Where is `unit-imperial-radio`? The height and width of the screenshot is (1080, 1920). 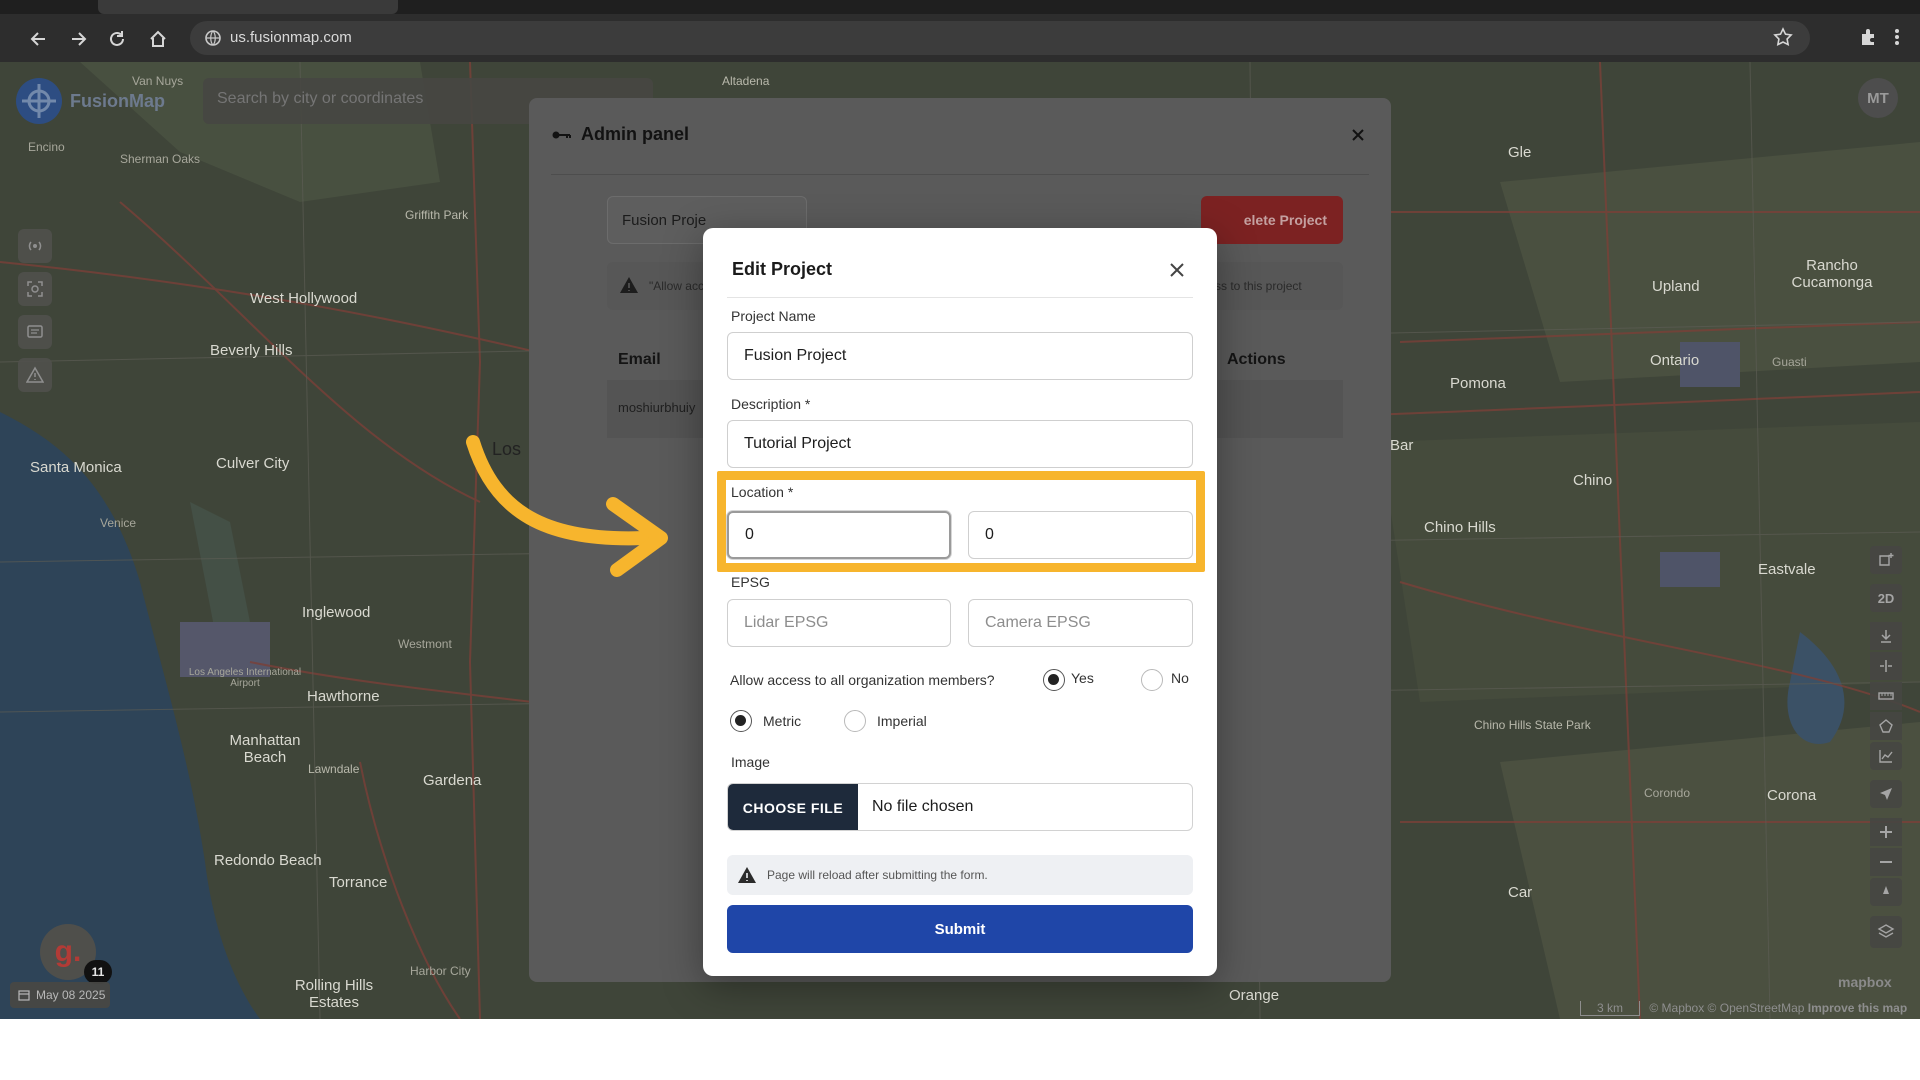
unit-imperial-radio is located at coordinates (855, 721).